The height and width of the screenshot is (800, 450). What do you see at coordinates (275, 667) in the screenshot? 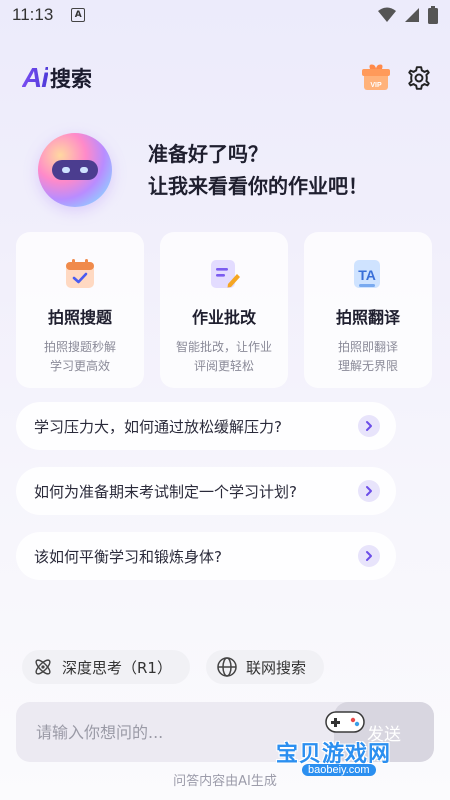
I see `web-search-label: 联网搜索` at bounding box center [275, 667].